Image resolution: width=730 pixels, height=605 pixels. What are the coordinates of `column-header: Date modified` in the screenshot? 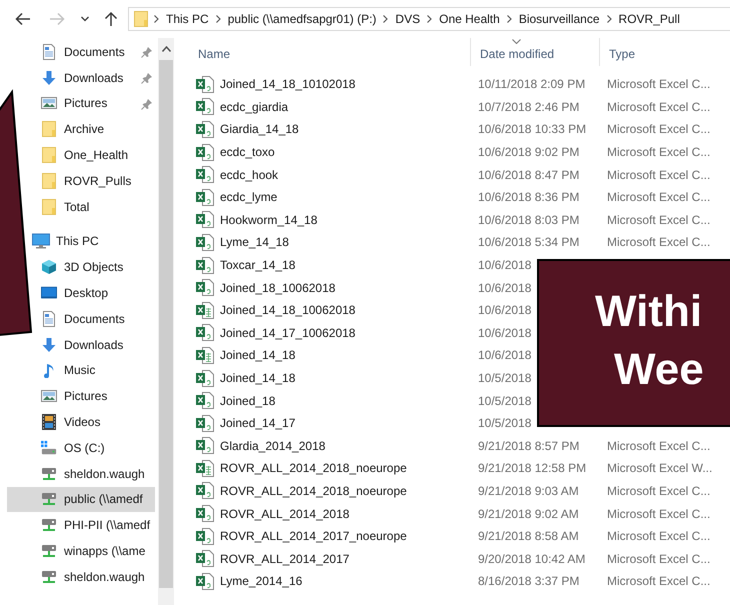 It's located at (516, 49).